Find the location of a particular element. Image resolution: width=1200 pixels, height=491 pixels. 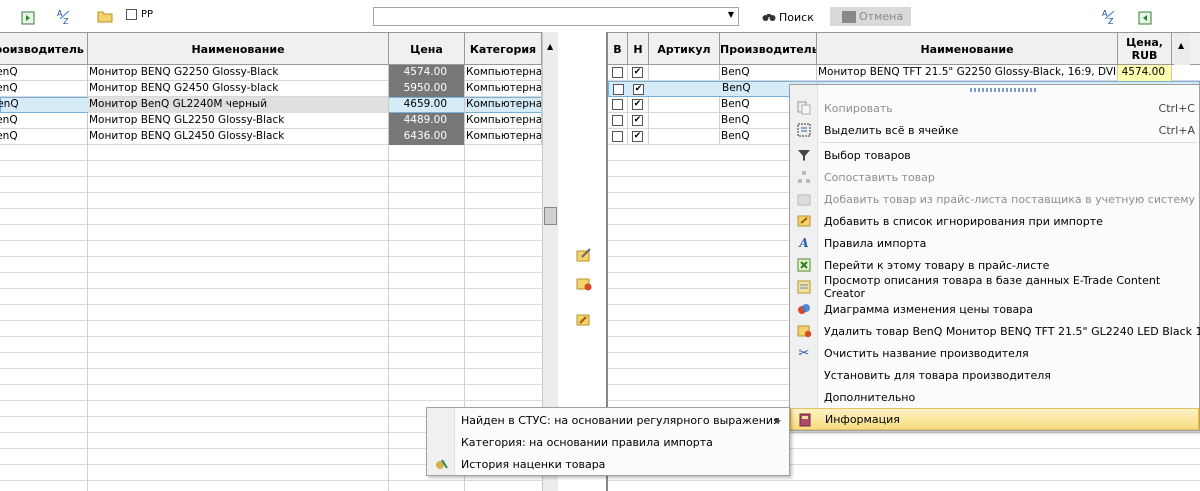

import-icon is located at coordinates (1145, 18).